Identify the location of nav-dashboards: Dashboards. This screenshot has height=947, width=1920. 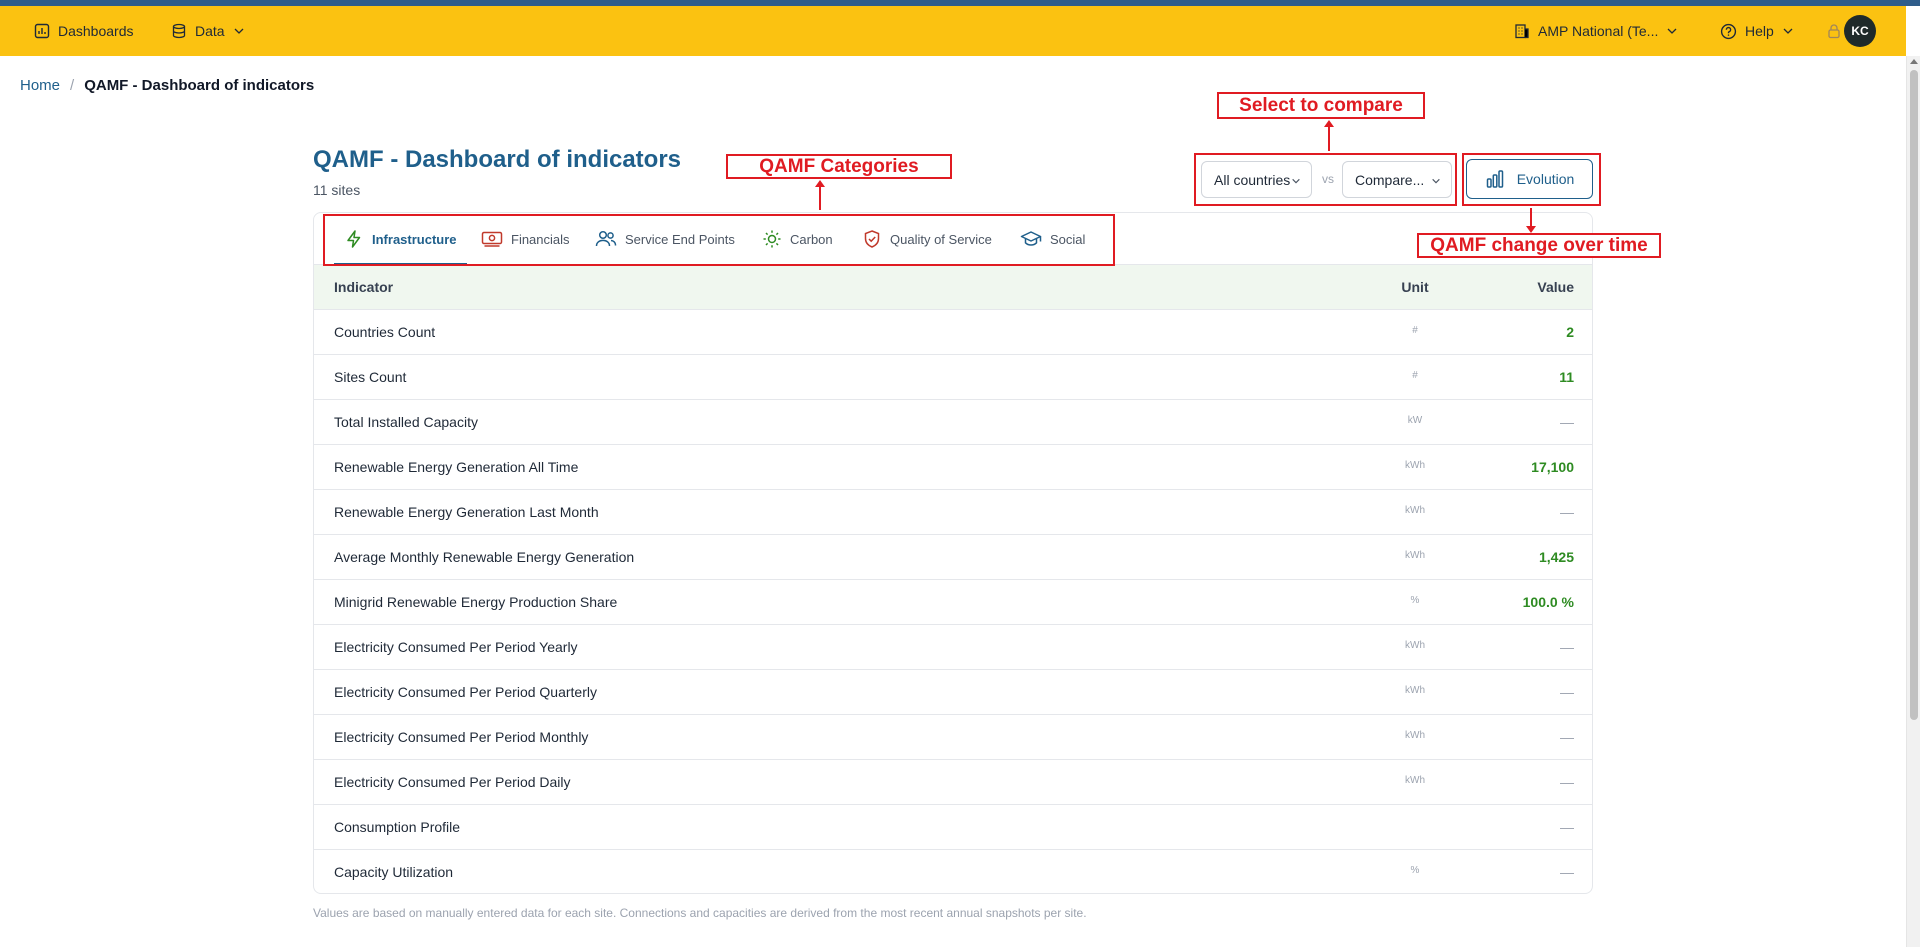
(84, 31).